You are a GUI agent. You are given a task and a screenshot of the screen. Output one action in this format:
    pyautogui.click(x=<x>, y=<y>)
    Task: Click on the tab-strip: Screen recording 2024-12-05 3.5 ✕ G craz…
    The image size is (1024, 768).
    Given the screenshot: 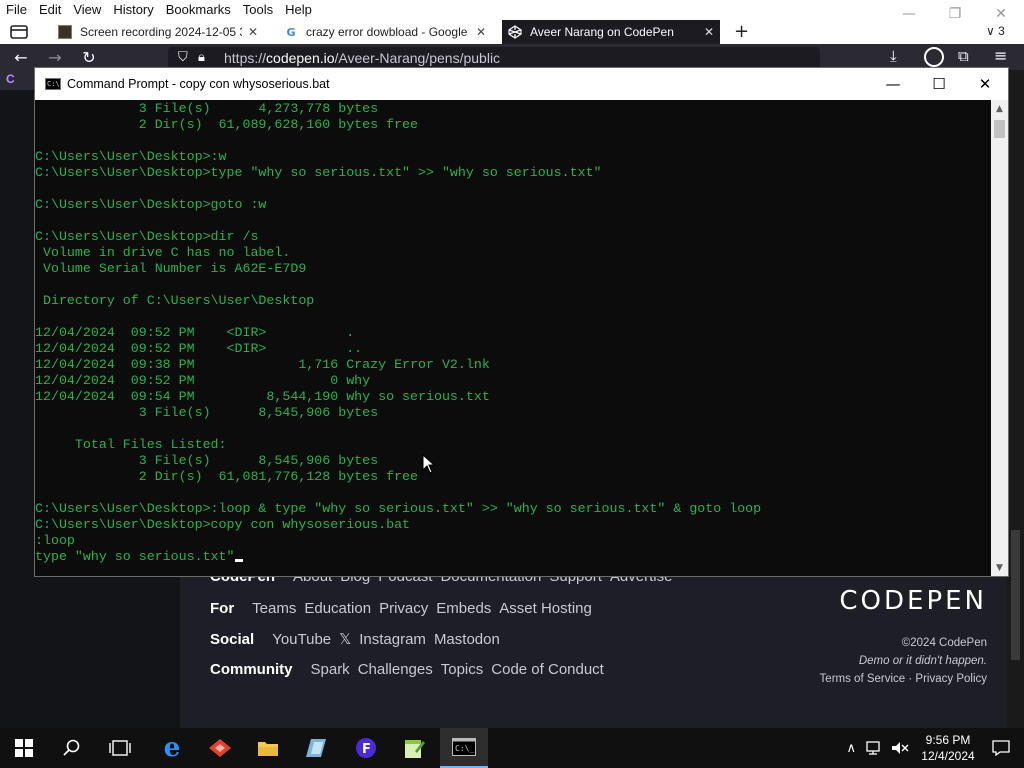 What is the action you would take?
    pyautogui.click(x=512, y=32)
    